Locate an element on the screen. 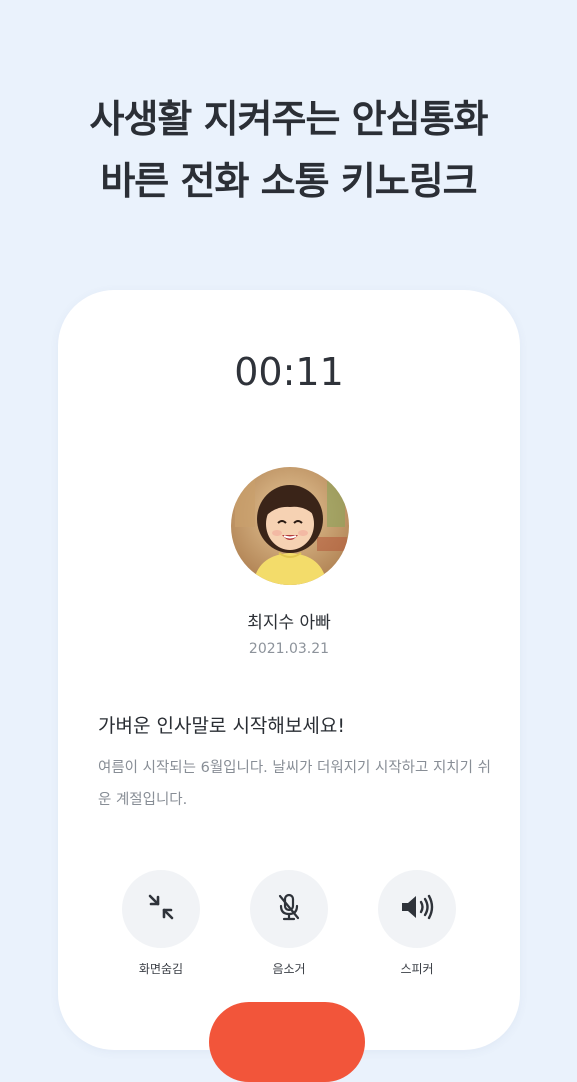 The width and height of the screenshot is (577, 1082). speaker-control: 스피커 is located at coordinates (417, 923).